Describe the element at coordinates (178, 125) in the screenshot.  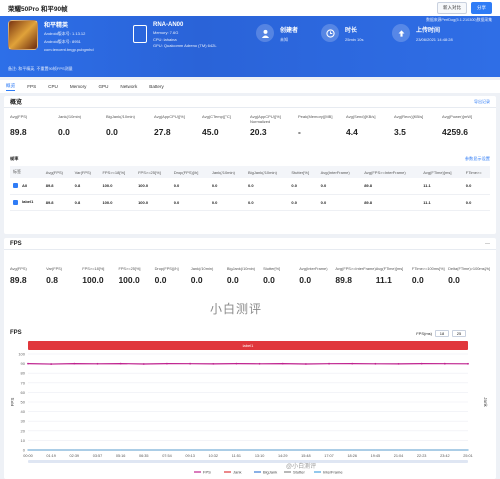
I see `metric-item: Avg(AppCPU)[%] 27.8` at that location.